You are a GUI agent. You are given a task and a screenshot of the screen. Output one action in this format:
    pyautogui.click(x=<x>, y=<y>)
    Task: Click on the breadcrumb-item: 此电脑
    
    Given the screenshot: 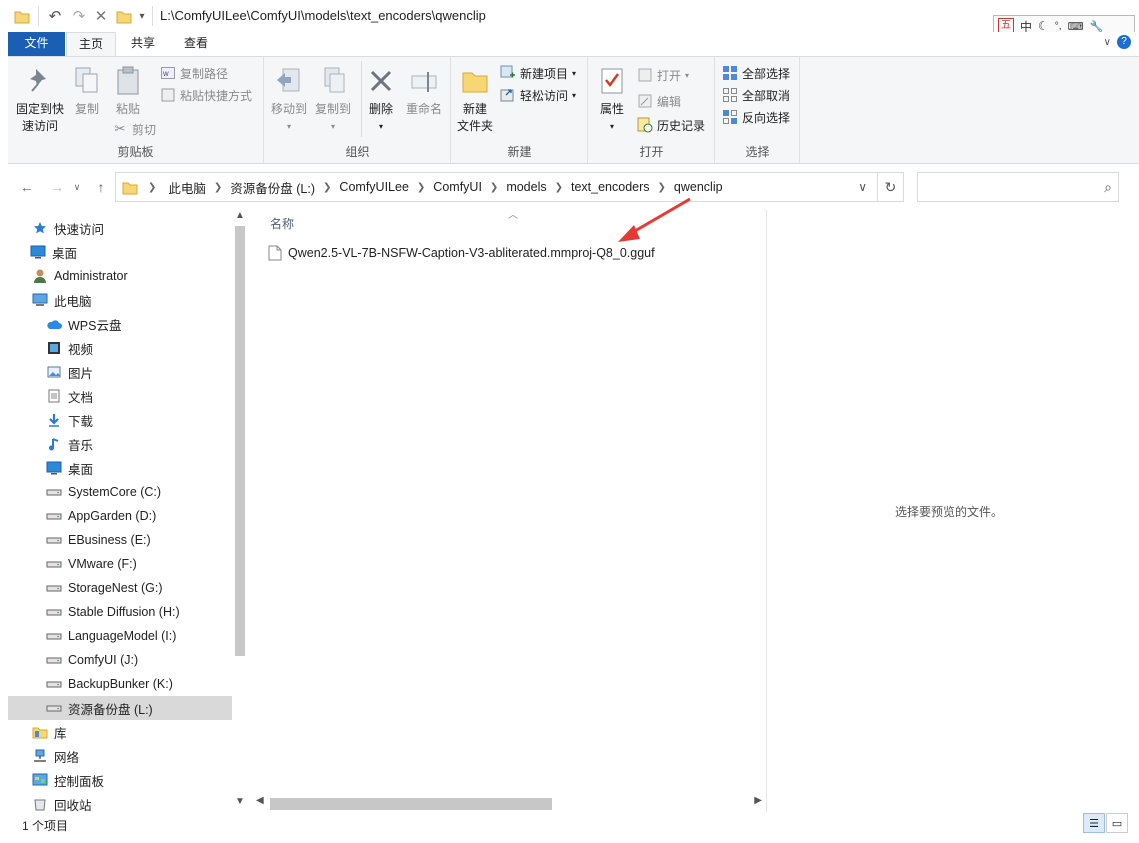 What is the action you would take?
    pyautogui.click(x=187, y=187)
    